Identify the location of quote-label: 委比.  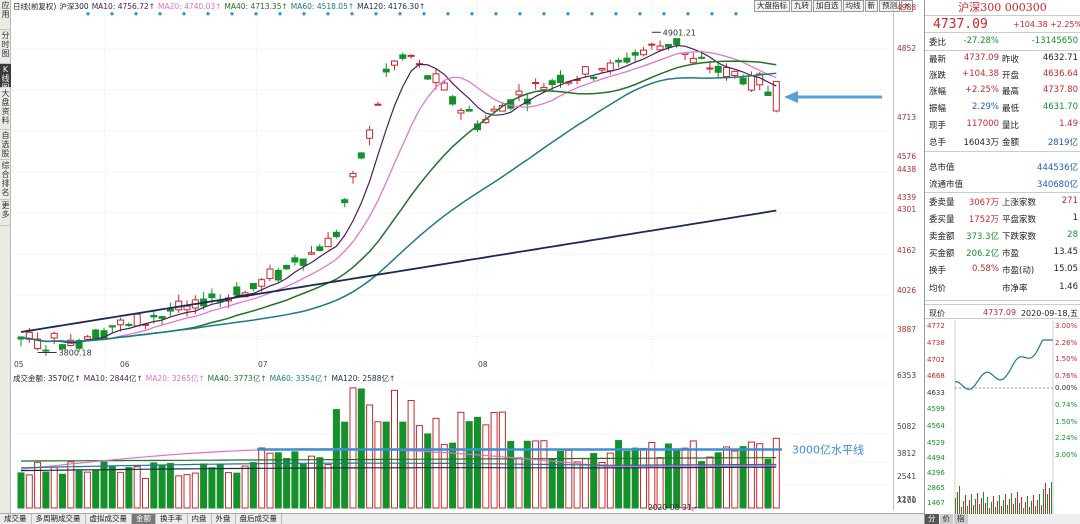
(938, 43).